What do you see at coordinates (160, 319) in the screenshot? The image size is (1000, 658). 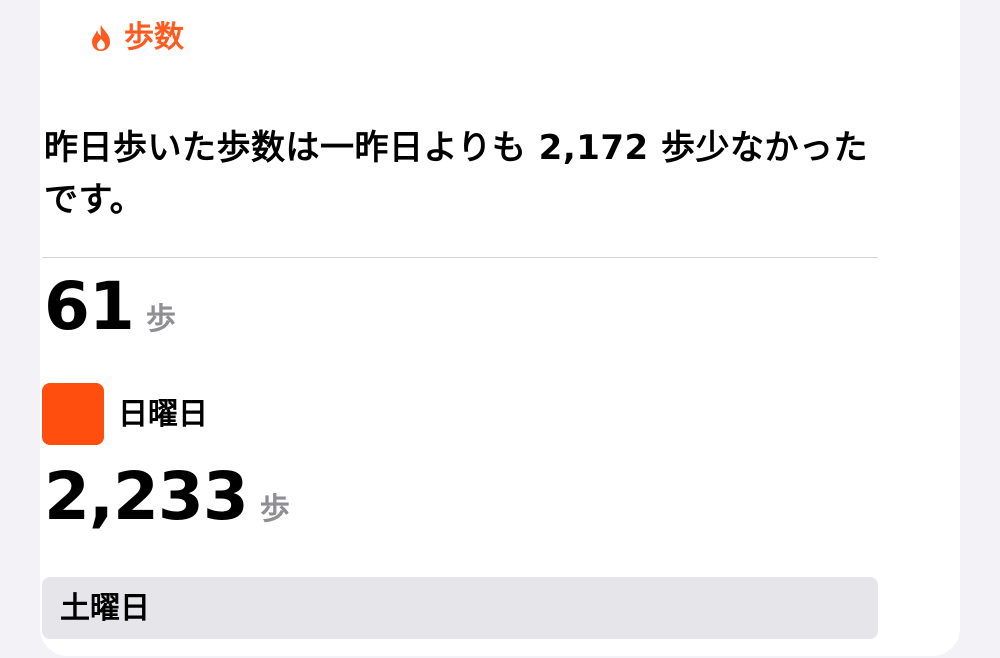 I see `today-steps-unit: 歩` at bounding box center [160, 319].